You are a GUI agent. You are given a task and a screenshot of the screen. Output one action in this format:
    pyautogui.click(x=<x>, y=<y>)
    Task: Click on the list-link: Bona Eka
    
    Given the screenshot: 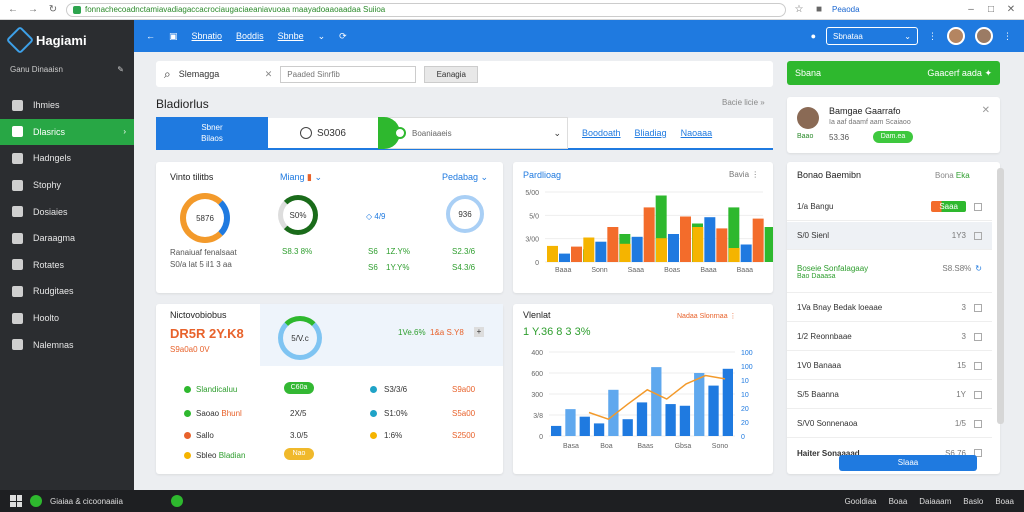 What is the action you would take?
    pyautogui.click(x=952, y=175)
    